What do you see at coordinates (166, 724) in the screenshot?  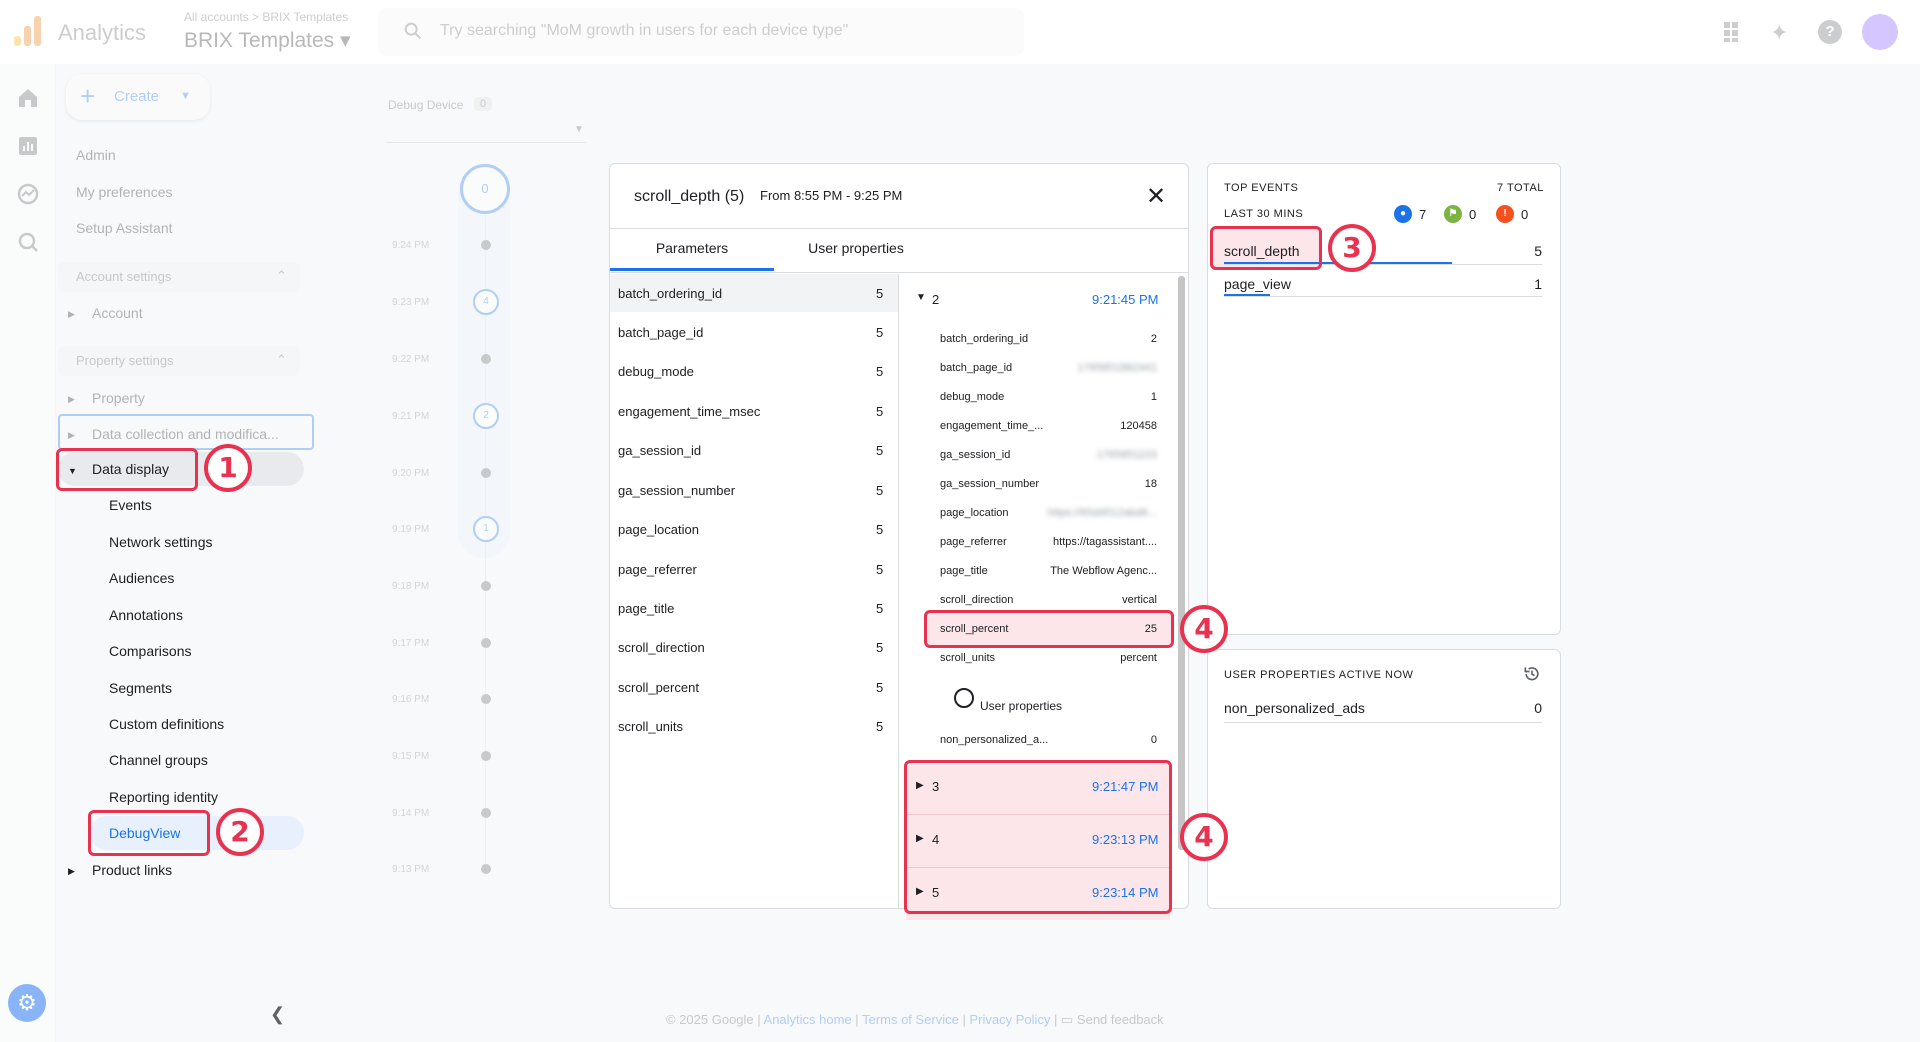 I see `nav-custom-definitions: Custom definitions` at bounding box center [166, 724].